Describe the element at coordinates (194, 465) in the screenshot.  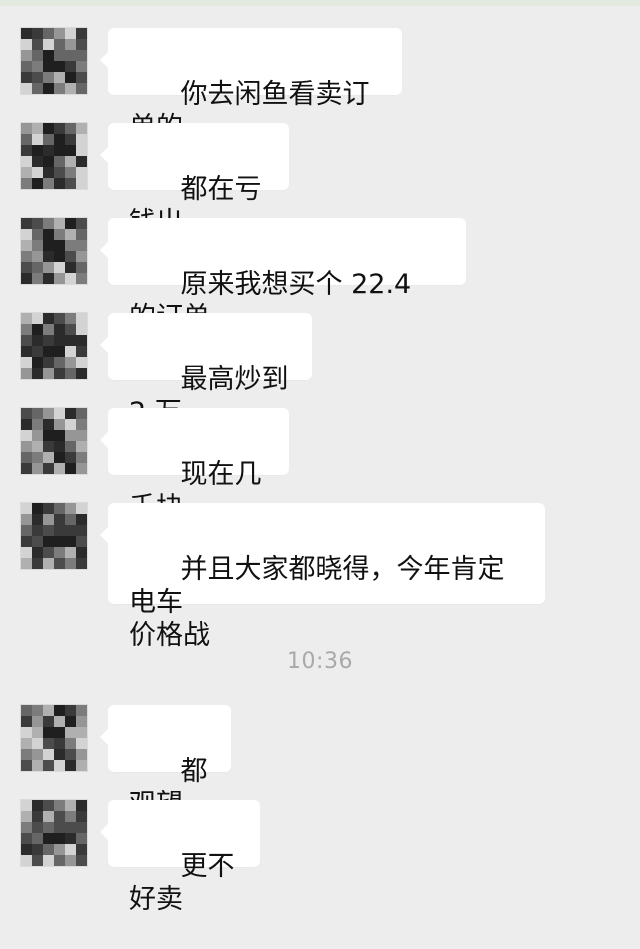
I see `message-bubble: 现在几千块` at that location.